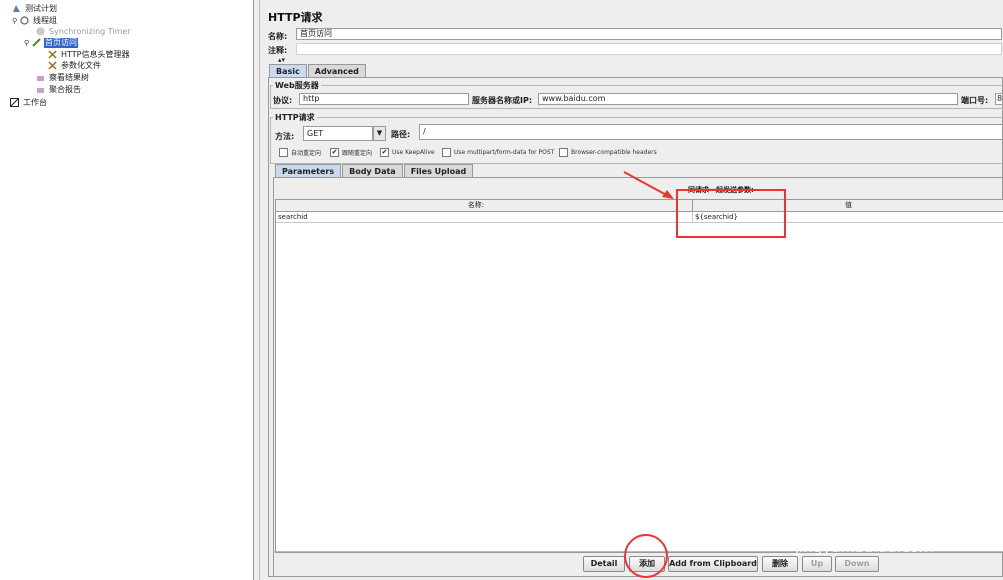 This screenshot has width=1003, height=580. I want to click on test-plan-icon, so click(16, 8).